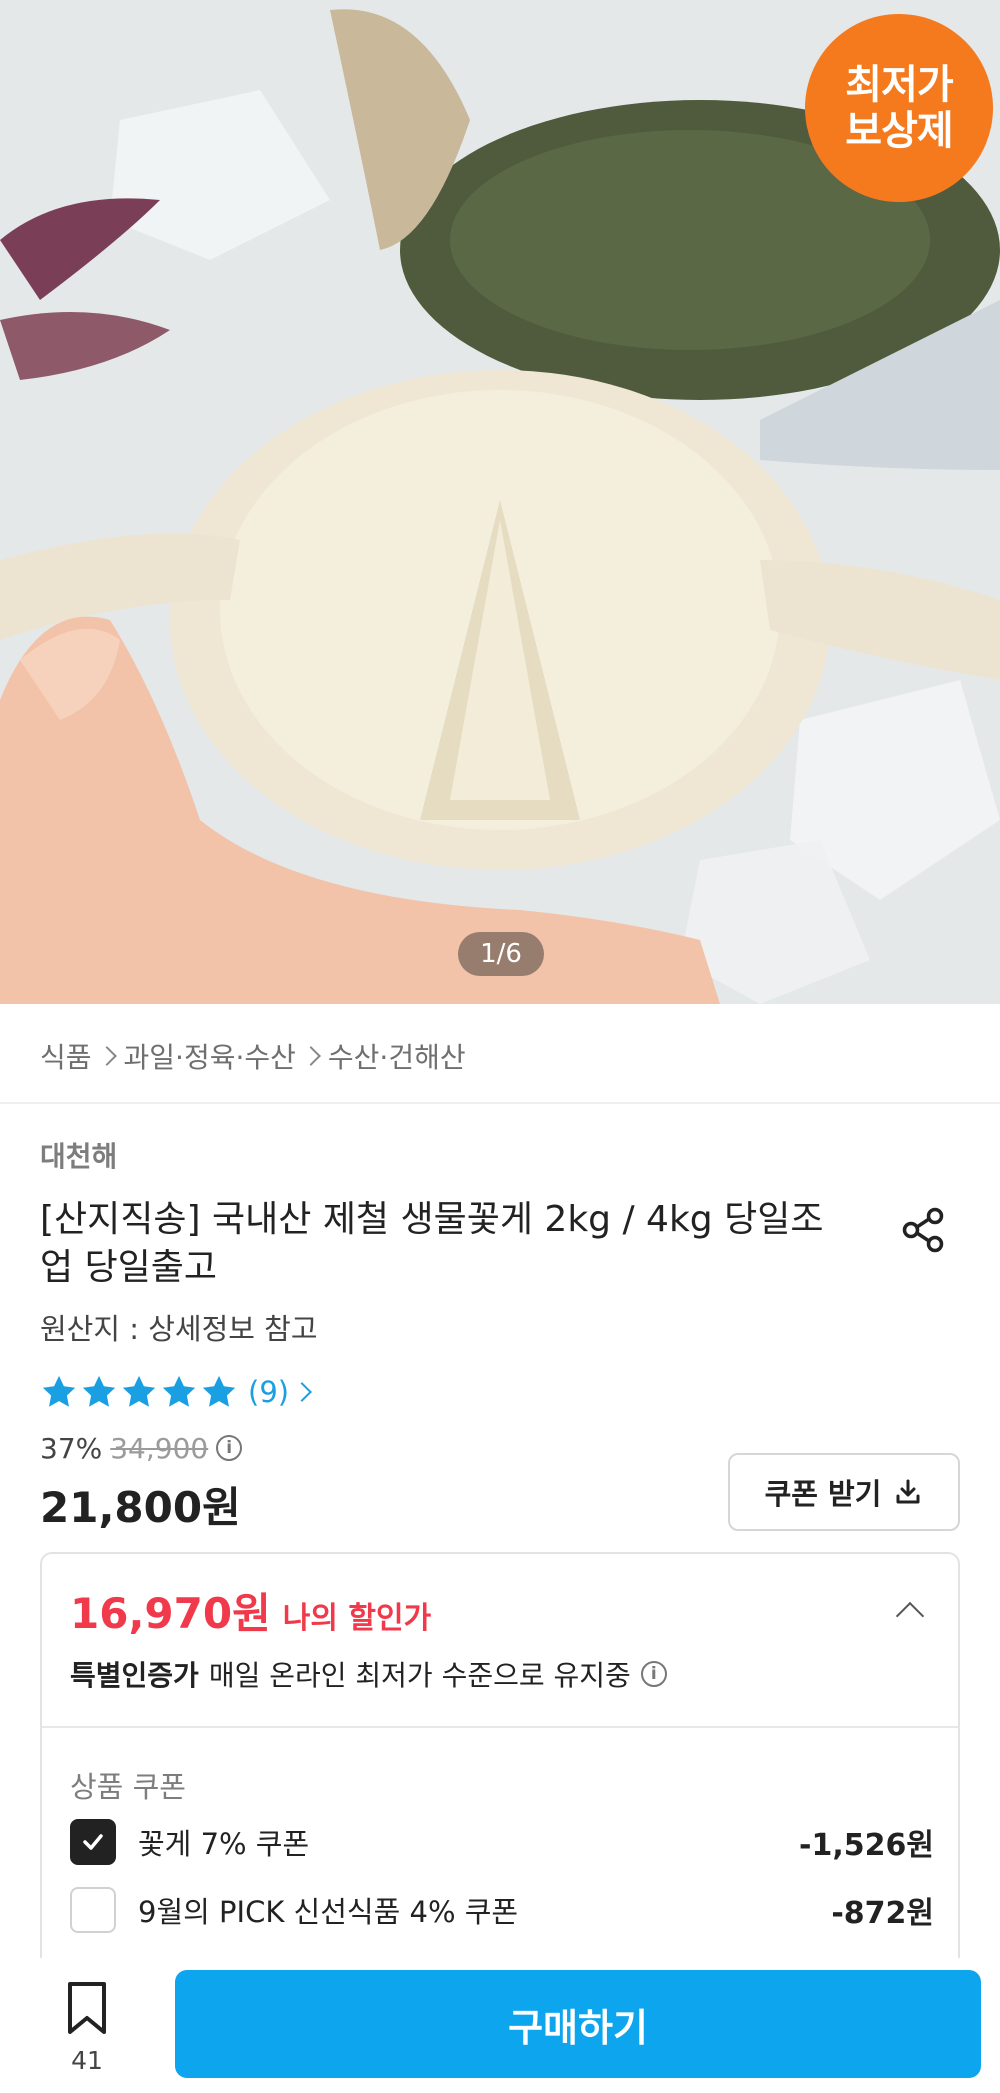  What do you see at coordinates (78, 1155) in the screenshot?
I see `seller-name: 대천해` at bounding box center [78, 1155].